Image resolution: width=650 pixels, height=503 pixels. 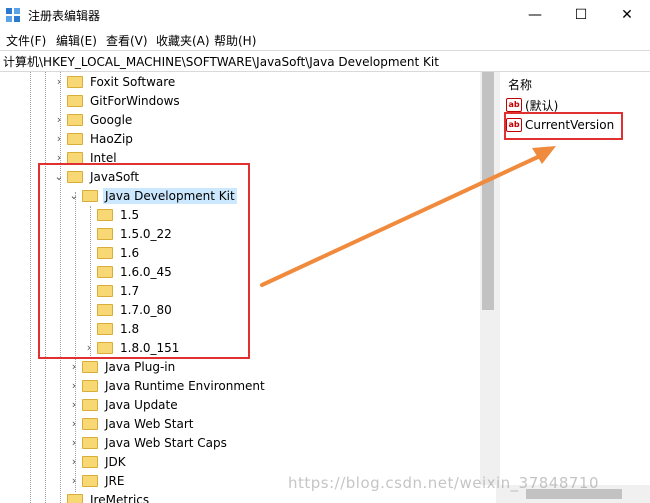 I want to click on tree-node-java-runtime-environment: › Java Runtime Environment, so click(x=166, y=385).